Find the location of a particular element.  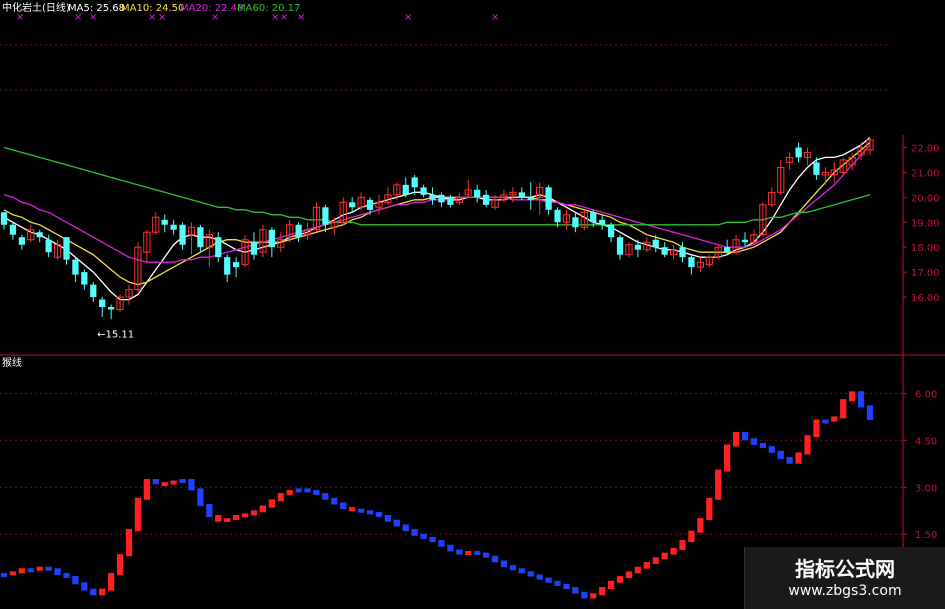

price-tick-label: 18.00 is located at coordinates (925, 248).